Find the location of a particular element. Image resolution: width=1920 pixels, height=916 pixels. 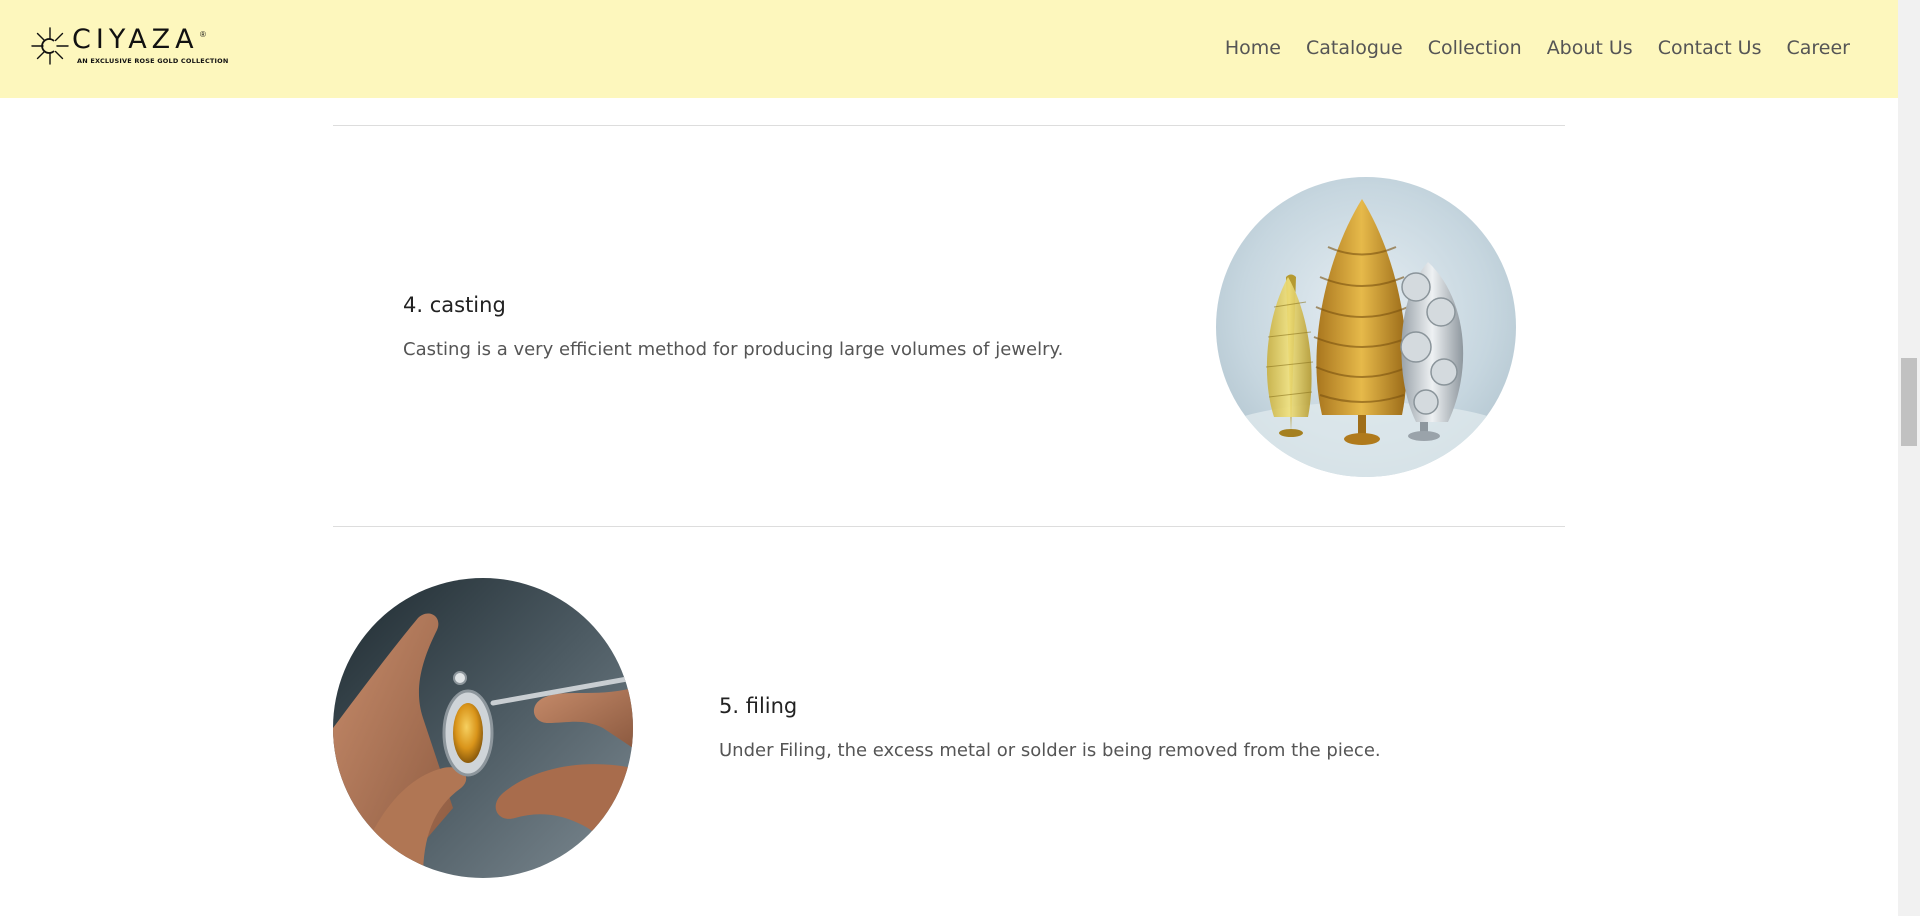

nav-contact-us: Contact Us is located at coordinates (1710, 48).